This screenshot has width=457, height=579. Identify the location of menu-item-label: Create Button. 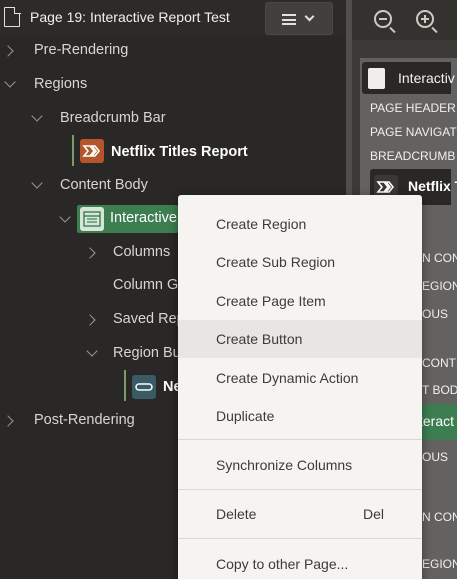
(259, 339).